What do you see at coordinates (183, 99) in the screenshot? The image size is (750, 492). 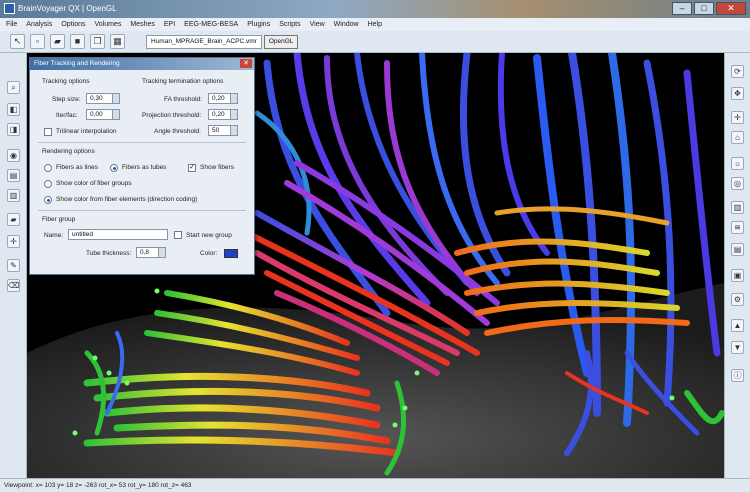 I see `fa-threshold-label: FA threshold:` at bounding box center [183, 99].